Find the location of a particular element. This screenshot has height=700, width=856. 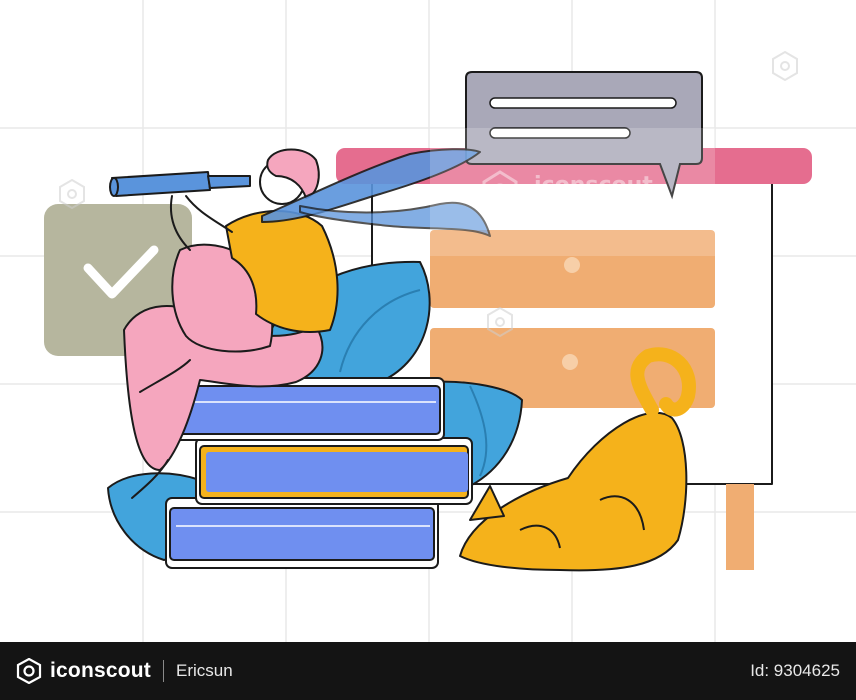

iconscout-logo-icon is located at coordinates (29, 671).